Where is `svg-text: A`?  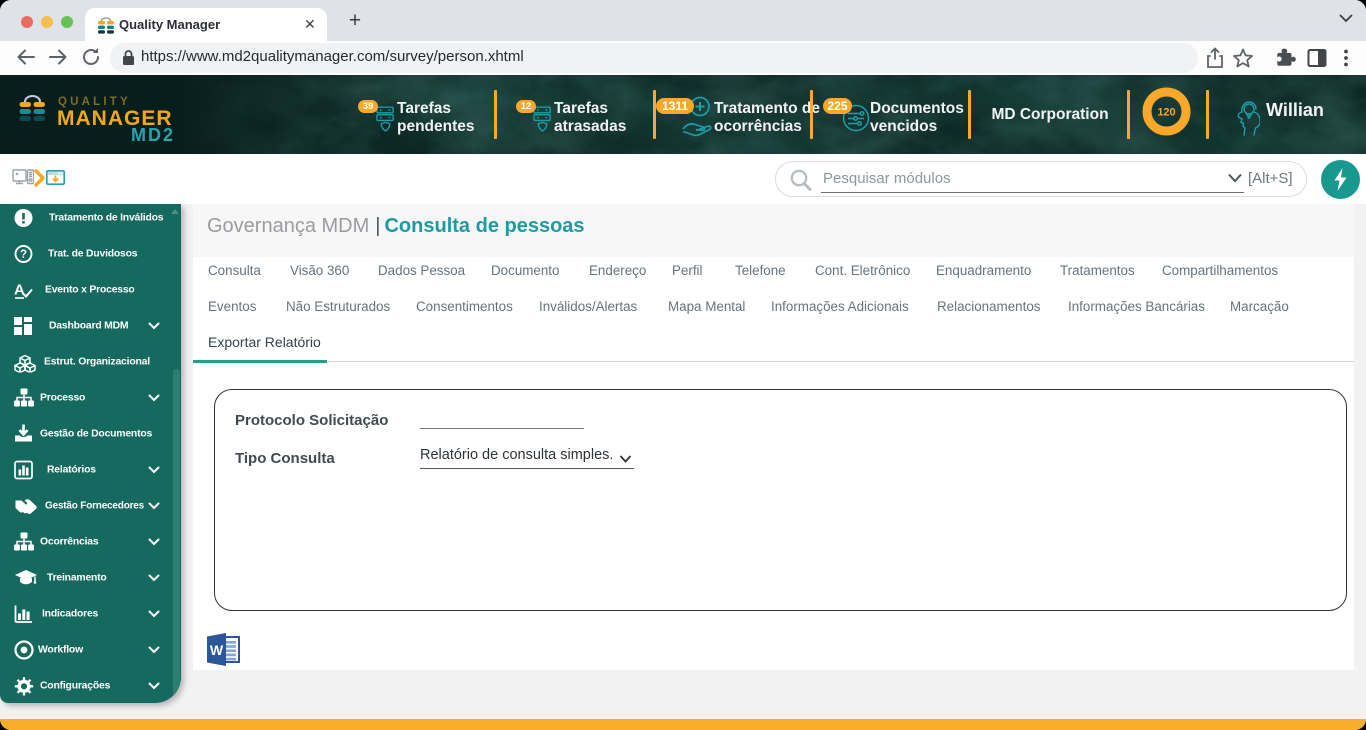
svg-text: A is located at coordinates (19, 290).